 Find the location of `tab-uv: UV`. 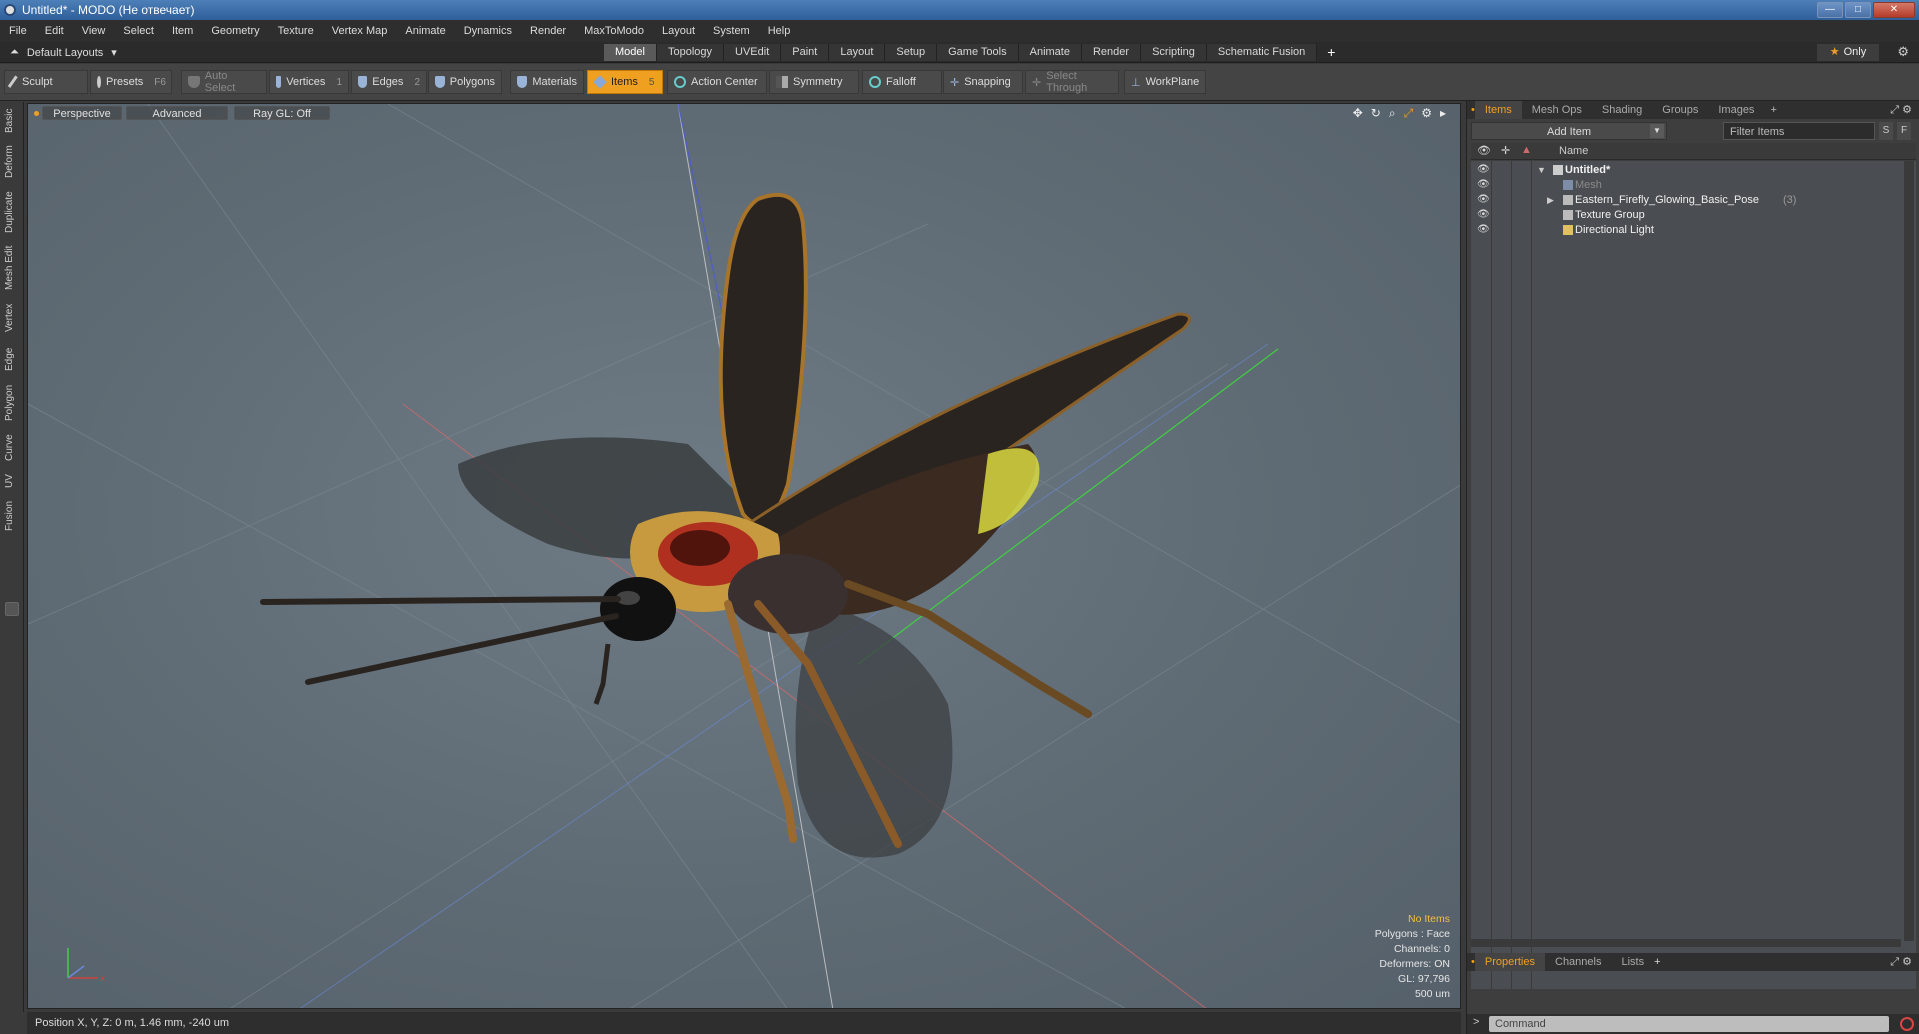

tab-uv: UV is located at coordinates (12, 481).